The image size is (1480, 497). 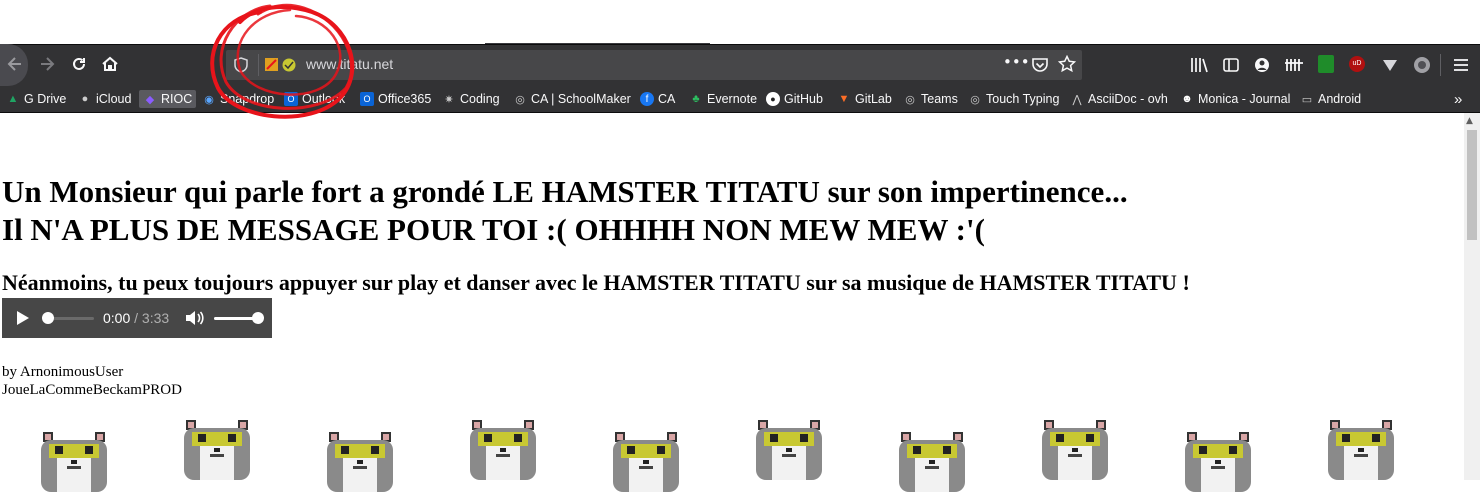 I want to click on ublock-origin-icon: uD, so click(x=1357, y=64).